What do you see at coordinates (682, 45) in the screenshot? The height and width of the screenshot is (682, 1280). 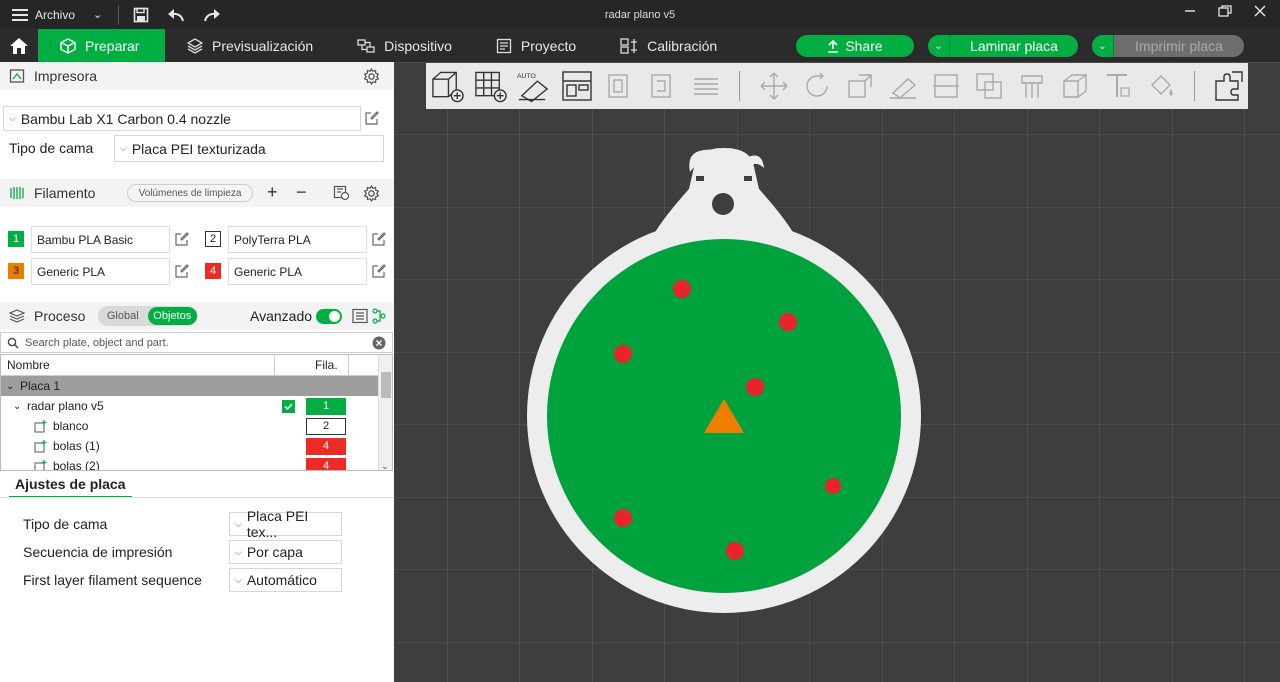 I see `tab-label: Calibración` at bounding box center [682, 45].